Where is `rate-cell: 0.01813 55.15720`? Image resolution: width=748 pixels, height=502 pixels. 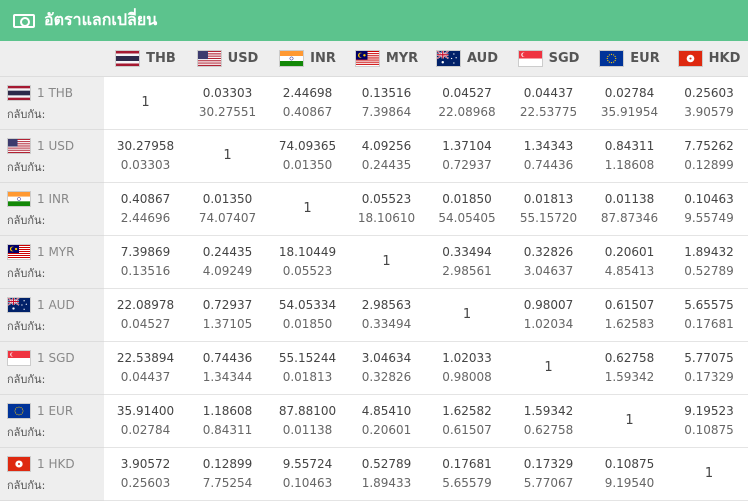
rate-cell: 0.01813 55.15720 is located at coordinates (548, 209).